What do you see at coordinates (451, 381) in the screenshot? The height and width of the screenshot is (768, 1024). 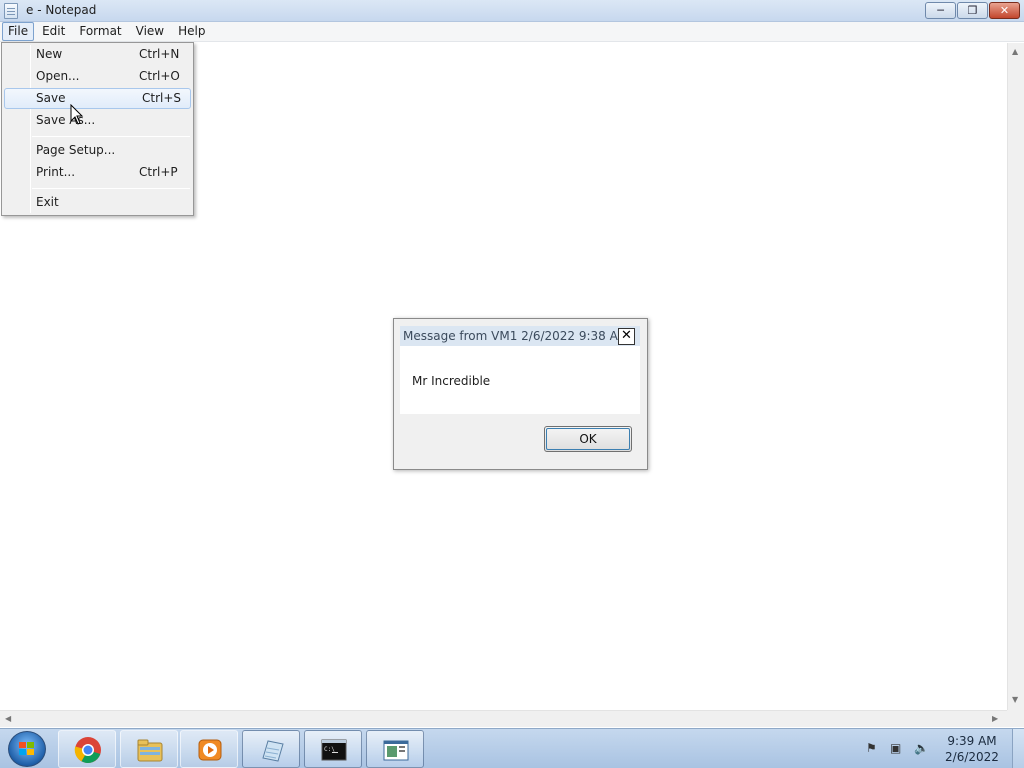 I see `dialog-message: Mr Incredible` at bounding box center [451, 381].